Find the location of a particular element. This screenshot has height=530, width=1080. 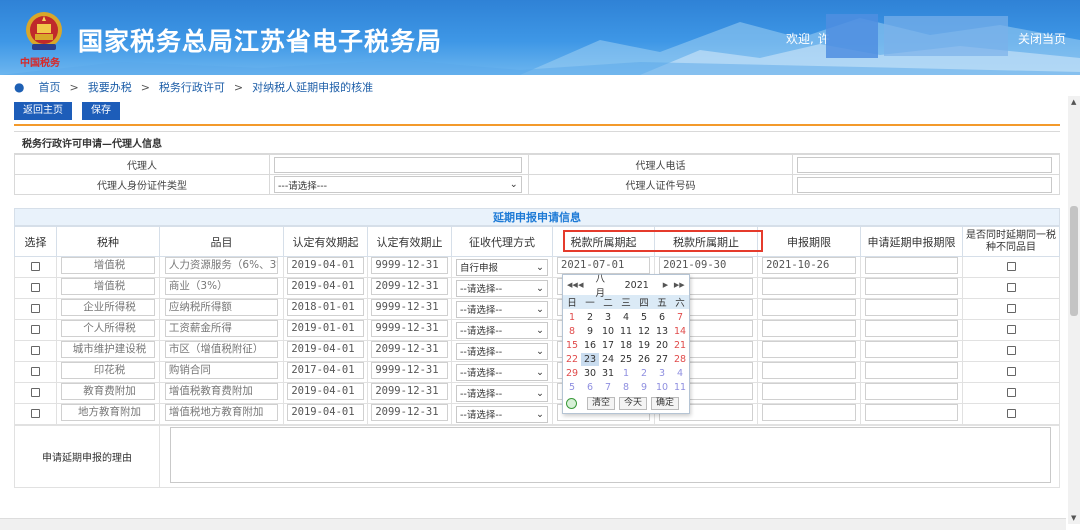

calendar-day: 5 is located at coordinates (572, 387).